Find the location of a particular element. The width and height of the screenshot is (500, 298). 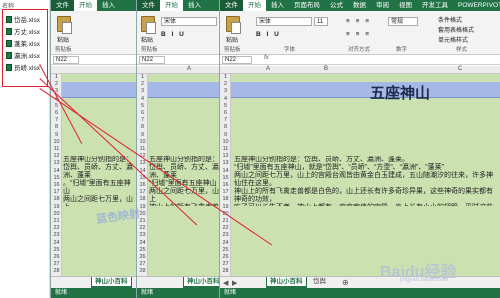

tab-page-layout: 页面布局 is located at coordinates (307, 5).